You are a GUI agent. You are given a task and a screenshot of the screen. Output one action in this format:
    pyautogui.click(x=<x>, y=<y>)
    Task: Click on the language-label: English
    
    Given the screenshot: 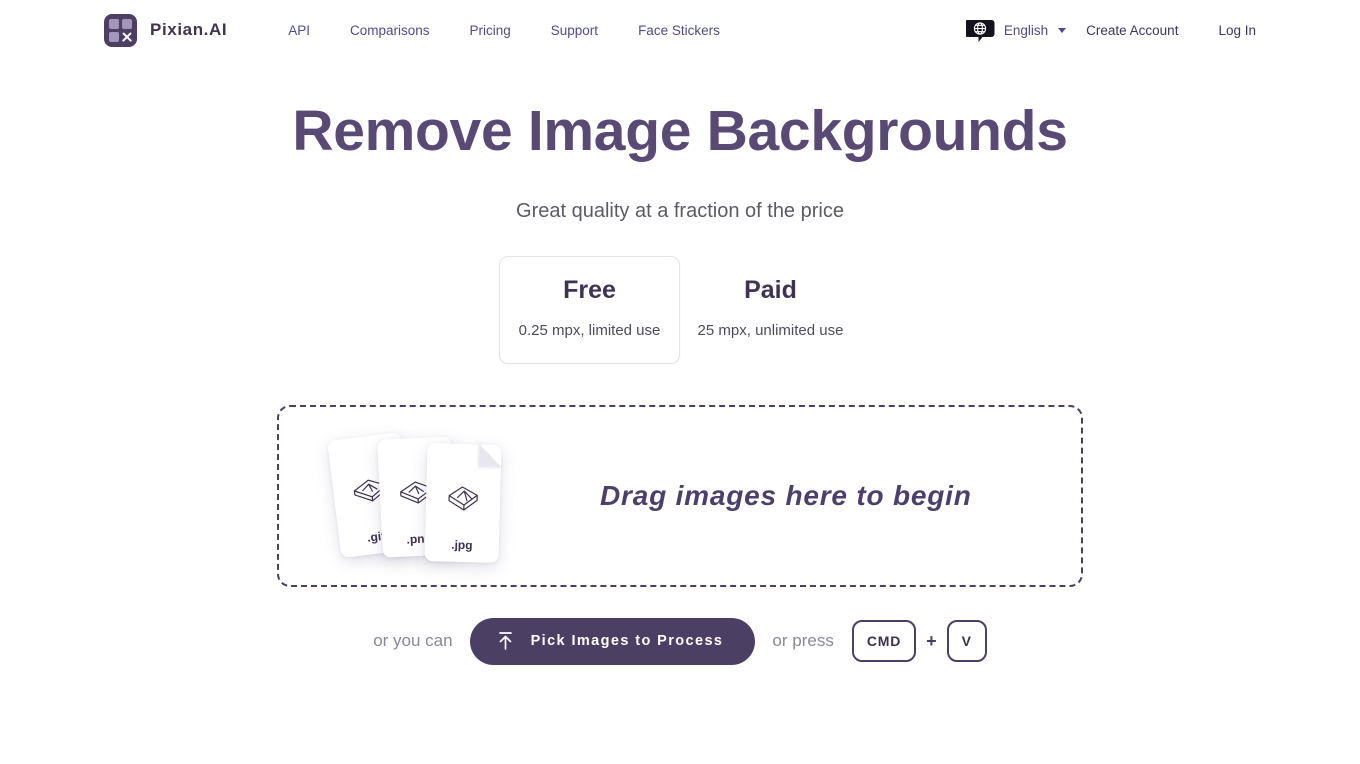 What is the action you would take?
    pyautogui.click(x=1026, y=30)
    